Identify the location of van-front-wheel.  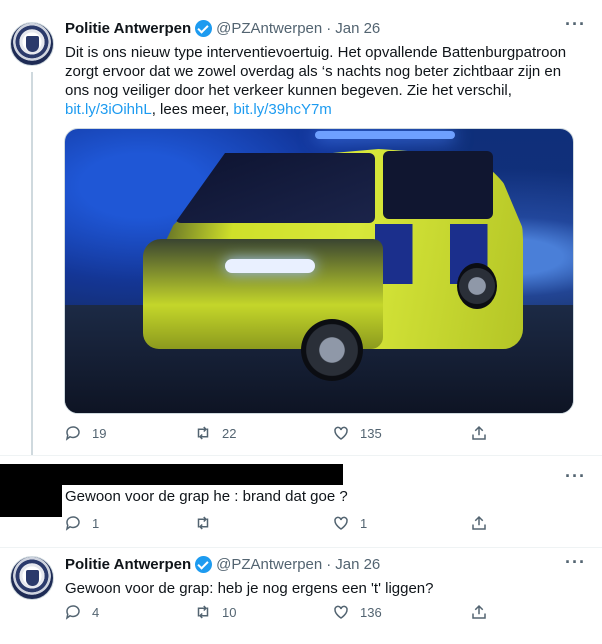
(332, 350).